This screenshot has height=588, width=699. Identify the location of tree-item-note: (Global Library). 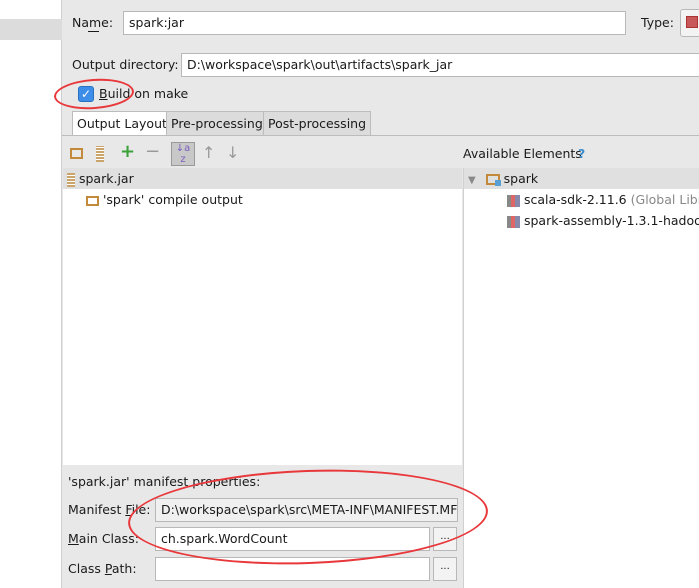
(664, 199).